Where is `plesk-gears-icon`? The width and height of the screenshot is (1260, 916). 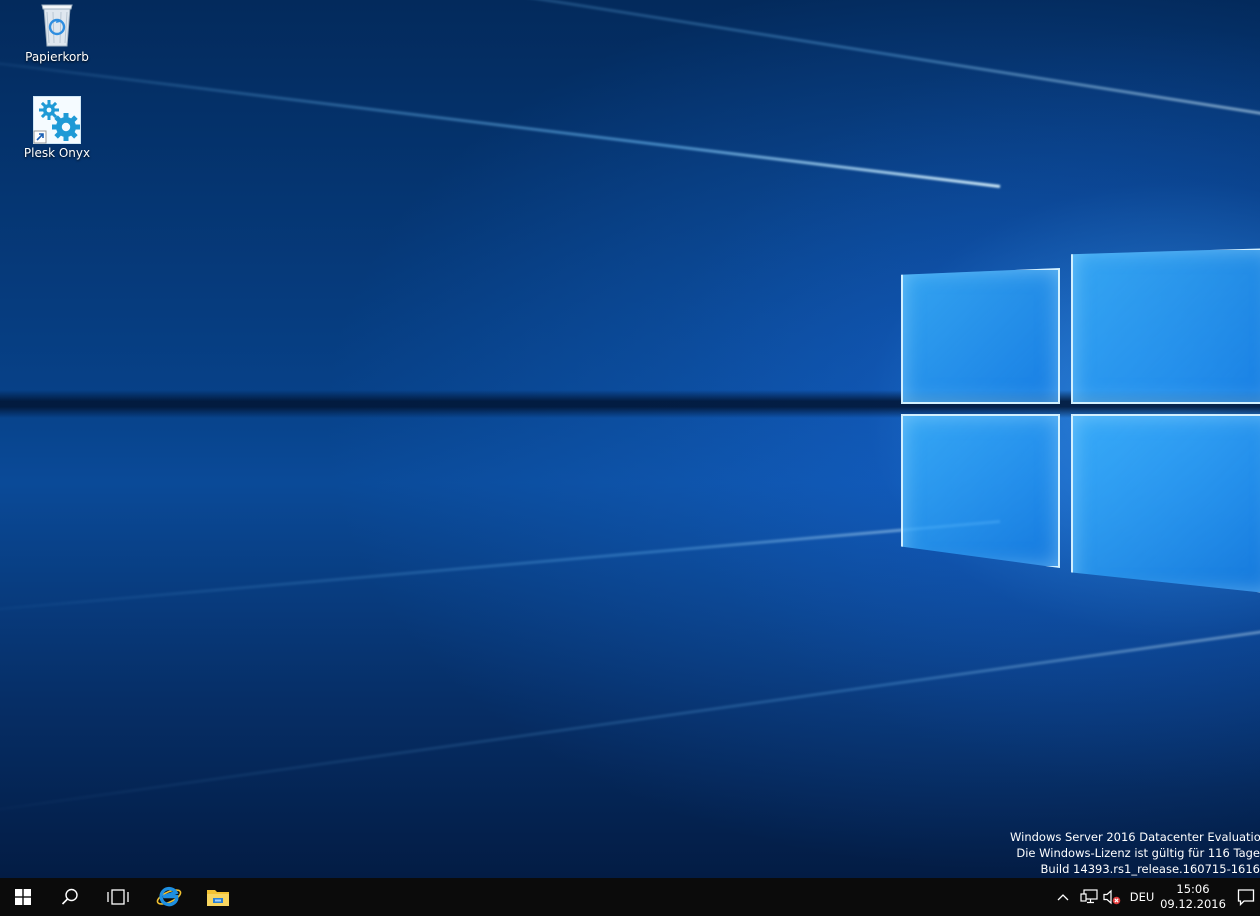
plesk-gears-icon is located at coordinates (57, 120).